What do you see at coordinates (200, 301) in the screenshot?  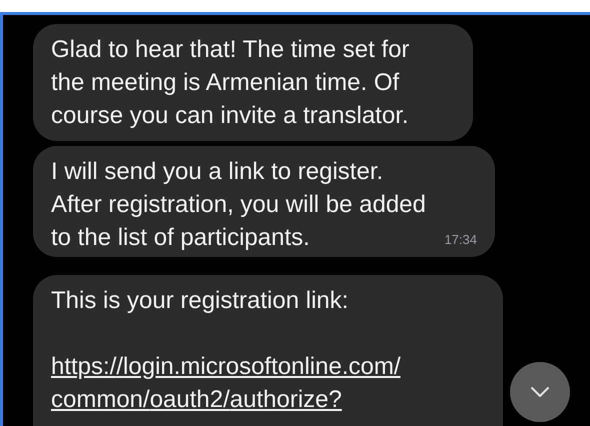 I see `message-text: This is your registration link:` at bounding box center [200, 301].